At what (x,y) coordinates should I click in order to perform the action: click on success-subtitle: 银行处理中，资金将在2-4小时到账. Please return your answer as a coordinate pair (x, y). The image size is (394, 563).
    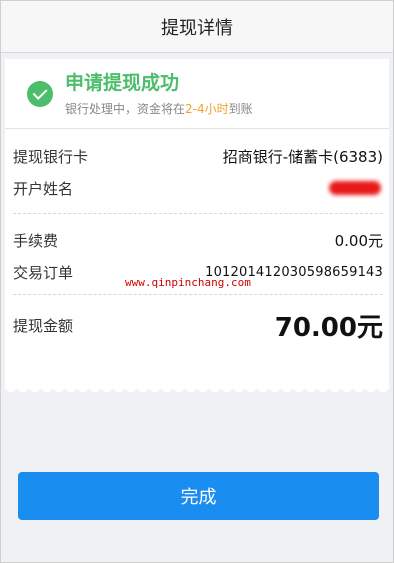
    Looking at the image, I should click on (159, 108).